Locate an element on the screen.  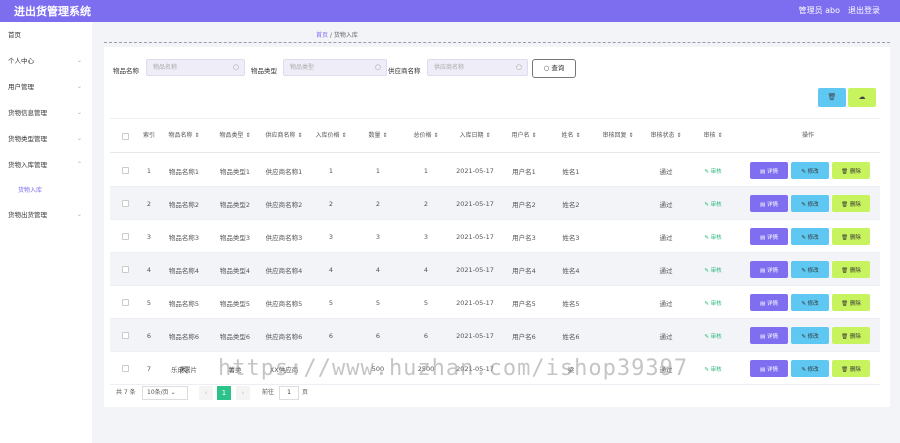
cell-username: 用户名5 is located at coordinates (524, 303).